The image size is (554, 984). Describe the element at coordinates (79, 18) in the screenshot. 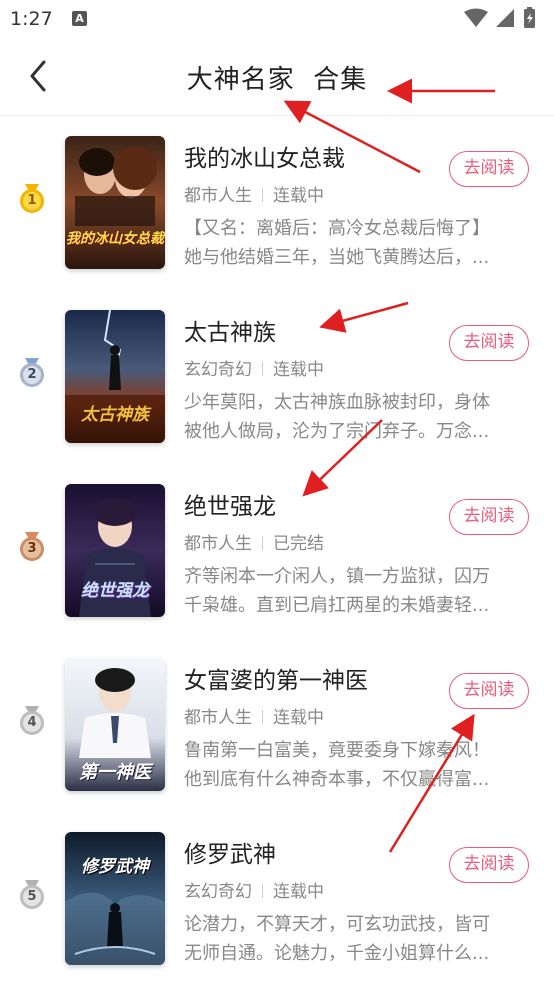

I see `notification-icon: A` at that location.